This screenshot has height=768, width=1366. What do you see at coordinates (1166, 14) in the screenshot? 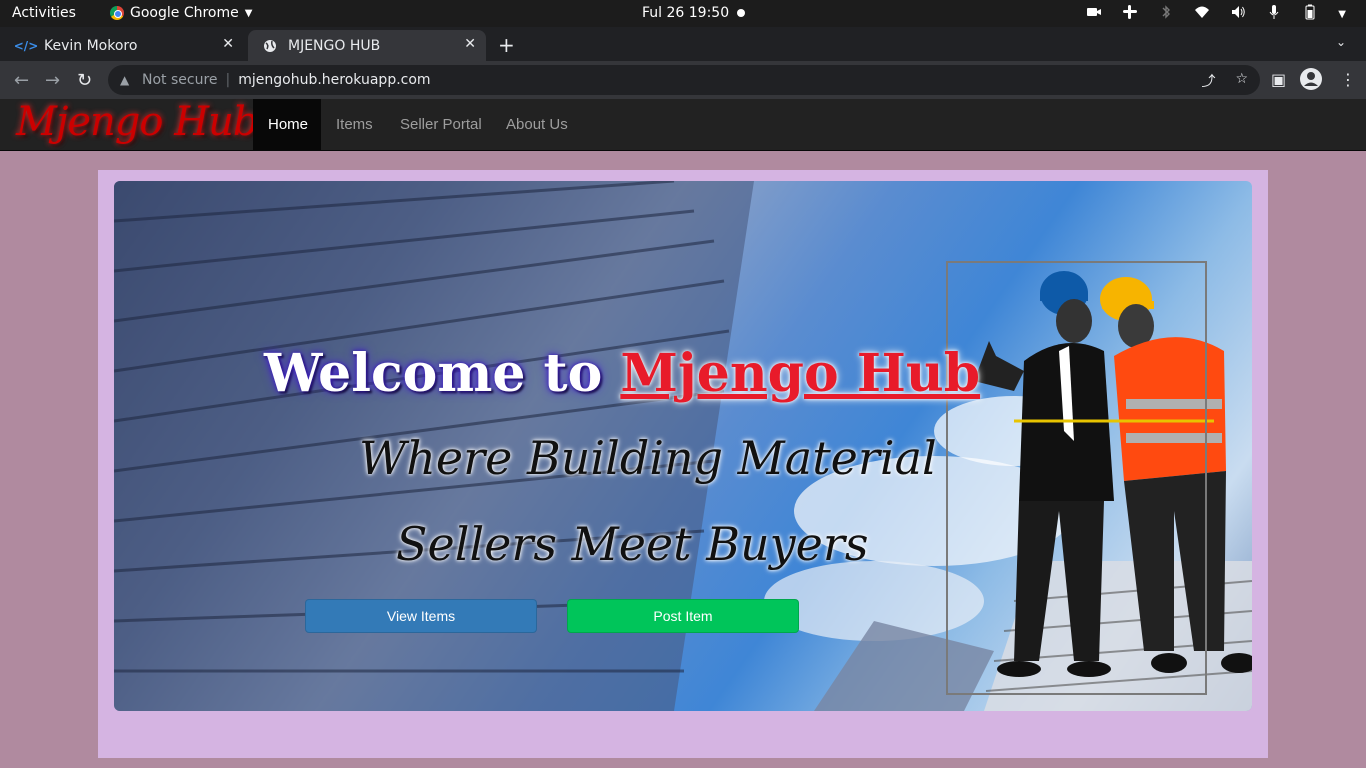
I see `bluetooth-icon` at bounding box center [1166, 14].